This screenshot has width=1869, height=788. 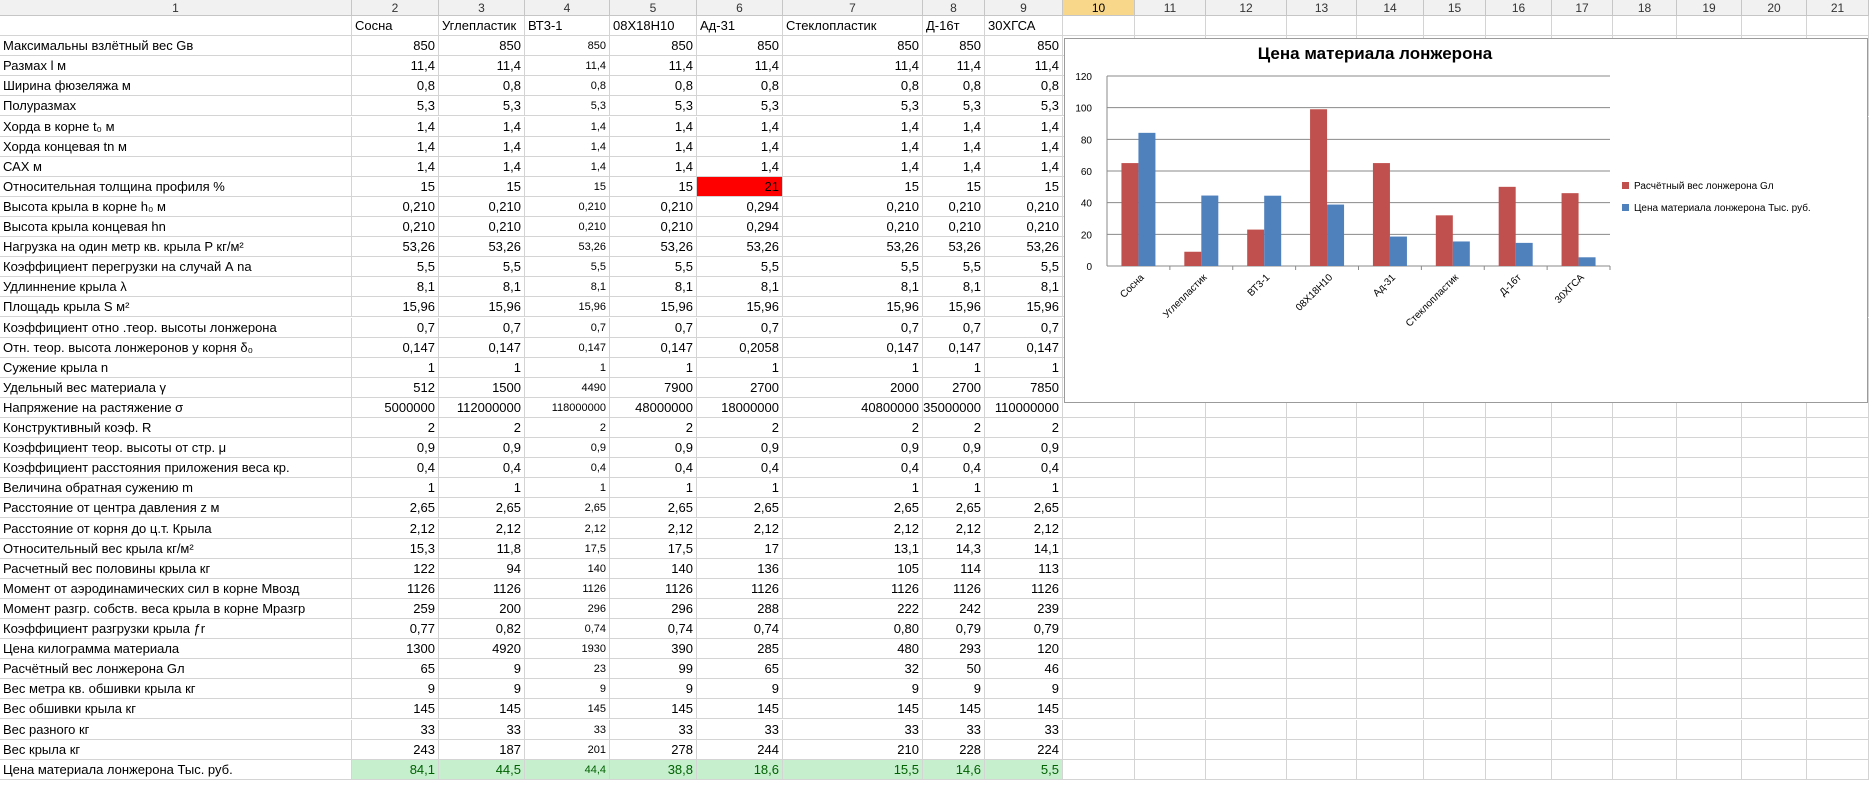 I want to click on value-cell: 4490, so click(x=567, y=387).